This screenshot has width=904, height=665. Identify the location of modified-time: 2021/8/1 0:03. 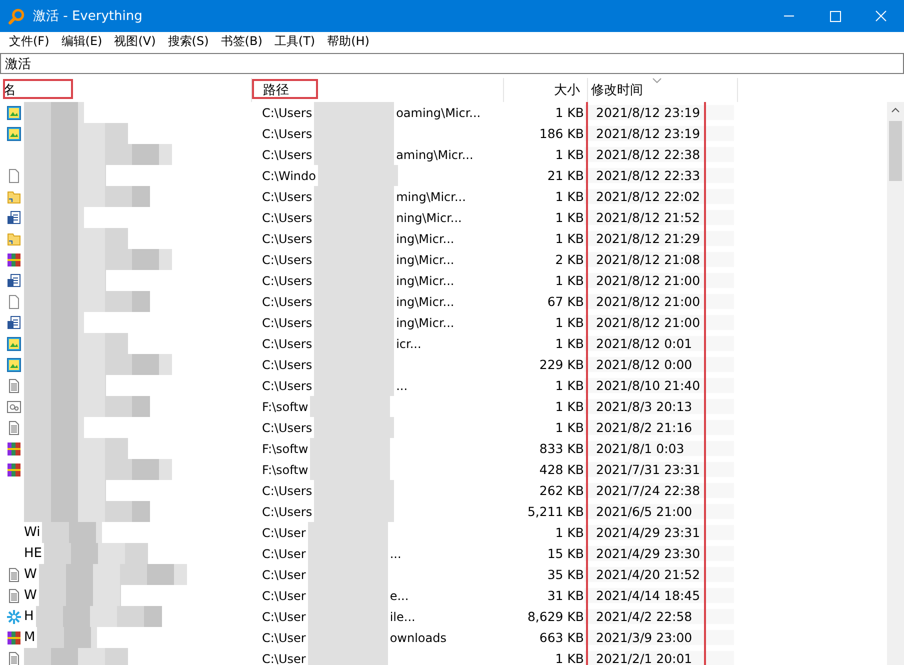
(640, 448).